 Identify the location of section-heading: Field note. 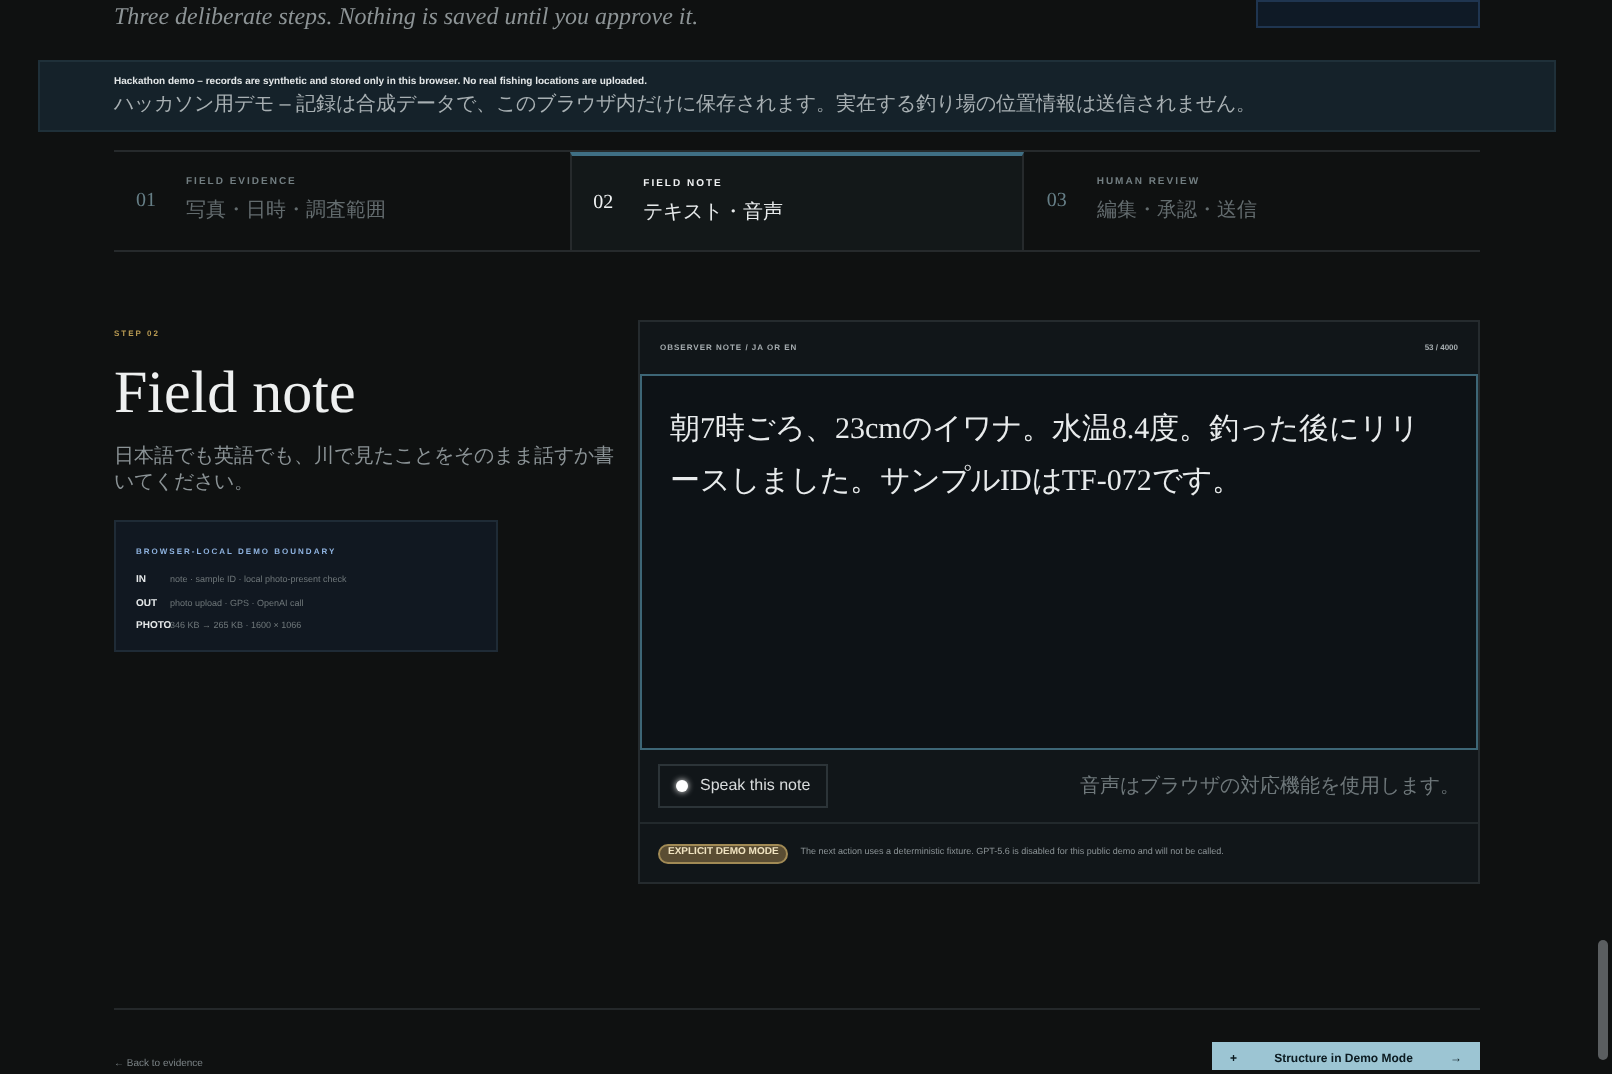
(236, 394).